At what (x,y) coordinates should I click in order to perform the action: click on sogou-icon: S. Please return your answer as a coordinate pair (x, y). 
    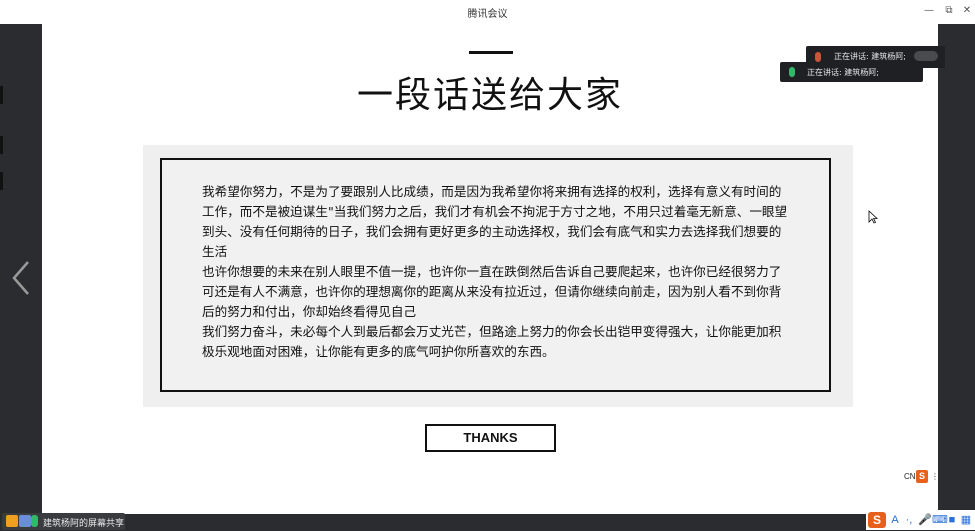
    Looking at the image, I should click on (922, 476).